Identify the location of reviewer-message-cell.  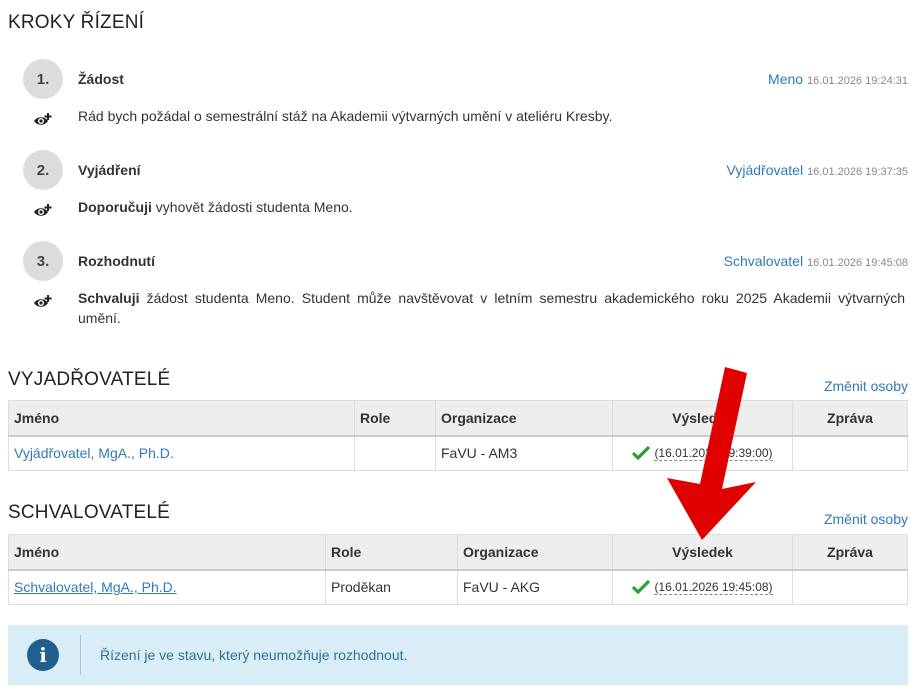
(850, 453).